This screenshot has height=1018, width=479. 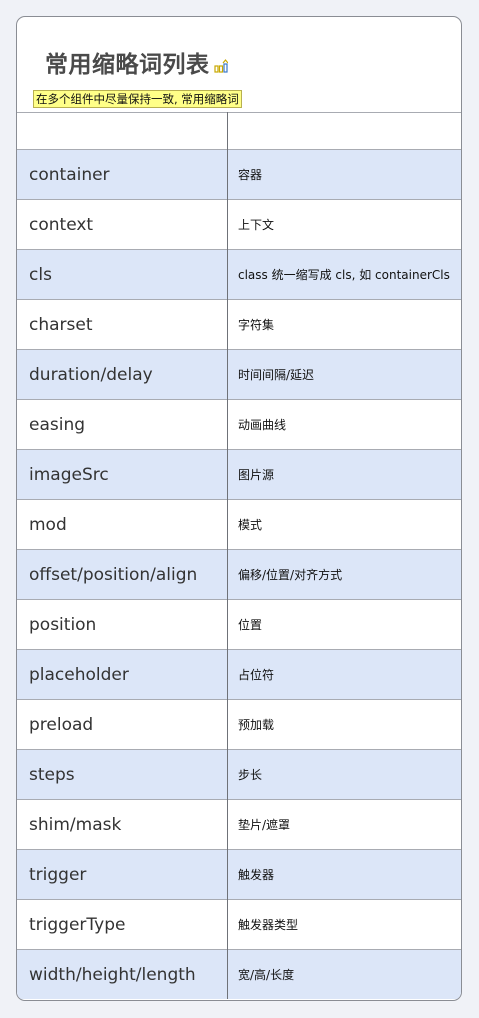 What do you see at coordinates (122, 774) in the screenshot?
I see `abbreviation-cell: steps` at bounding box center [122, 774].